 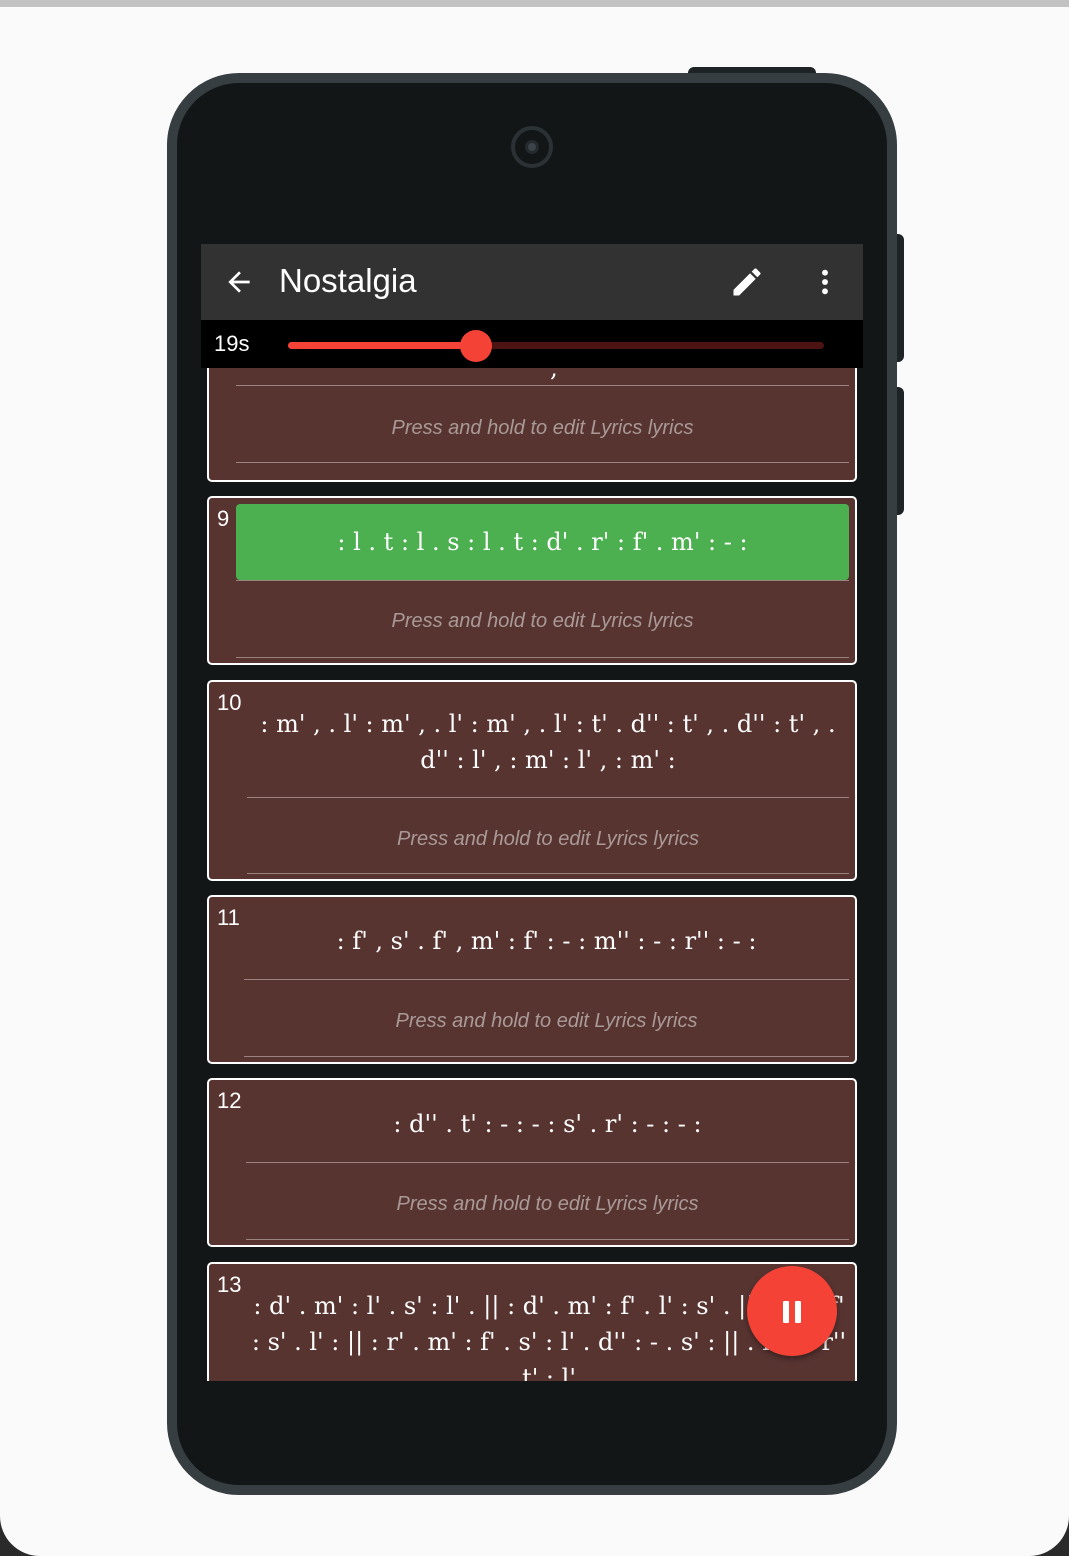 I want to click on pause-button, so click(x=792, y=1311).